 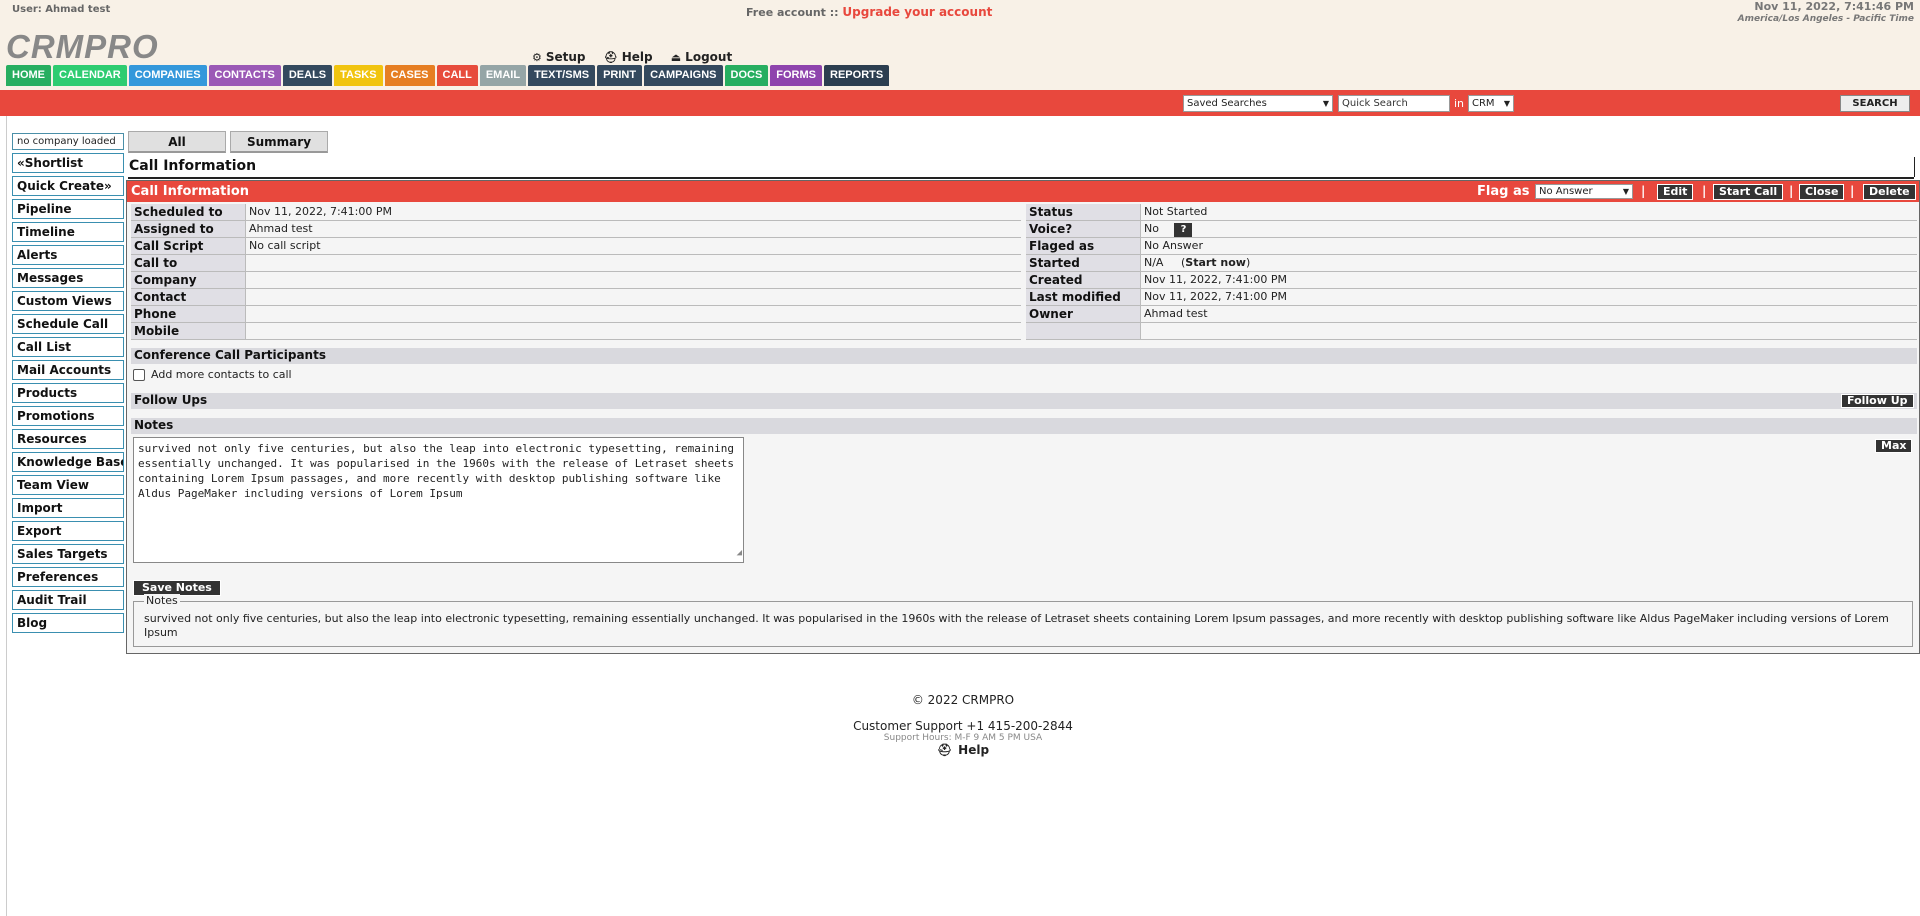 What do you see at coordinates (576, 246) in the screenshot?
I see `field-row-call-script: Call Script No call script` at bounding box center [576, 246].